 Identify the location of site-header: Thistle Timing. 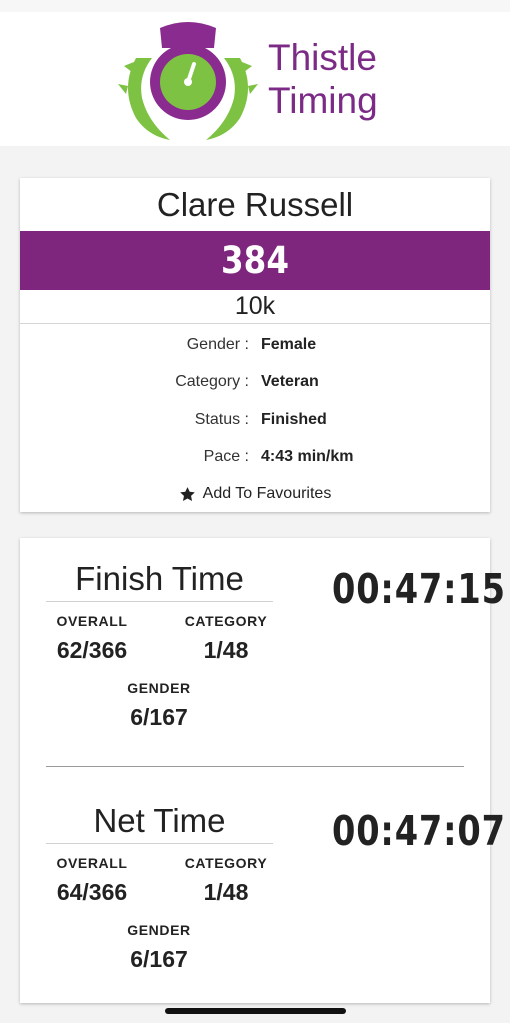
(255, 79).